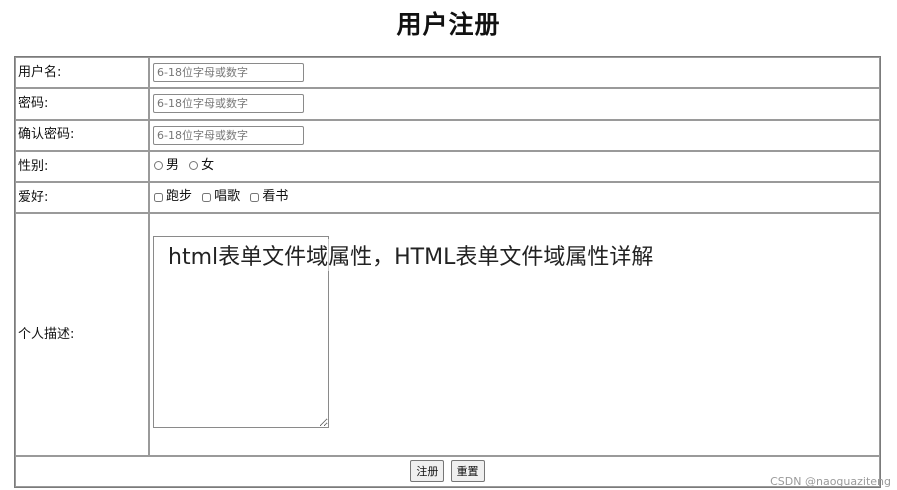  What do you see at coordinates (82, 198) in the screenshot?
I see `hobby-label: 爱好:` at bounding box center [82, 198].